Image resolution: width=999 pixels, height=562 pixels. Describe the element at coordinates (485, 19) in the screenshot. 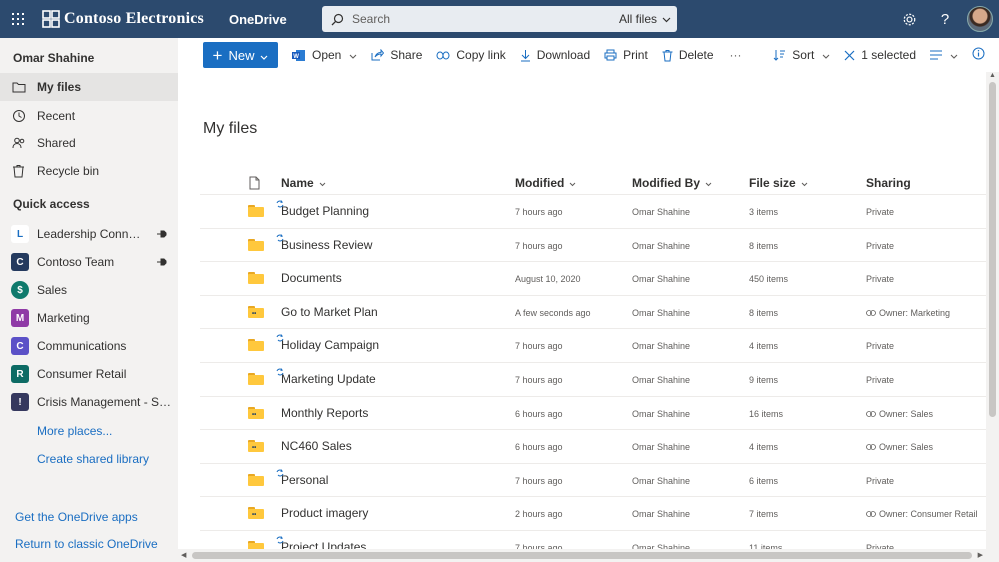

I see `search-input: Search` at that location.